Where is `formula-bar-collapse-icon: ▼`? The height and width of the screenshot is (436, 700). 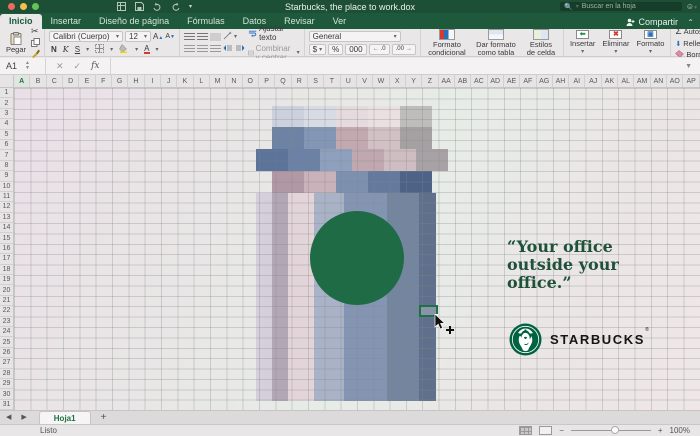 formula-bar-collapse-icon: ▼ is located at coordinates (688, 66).